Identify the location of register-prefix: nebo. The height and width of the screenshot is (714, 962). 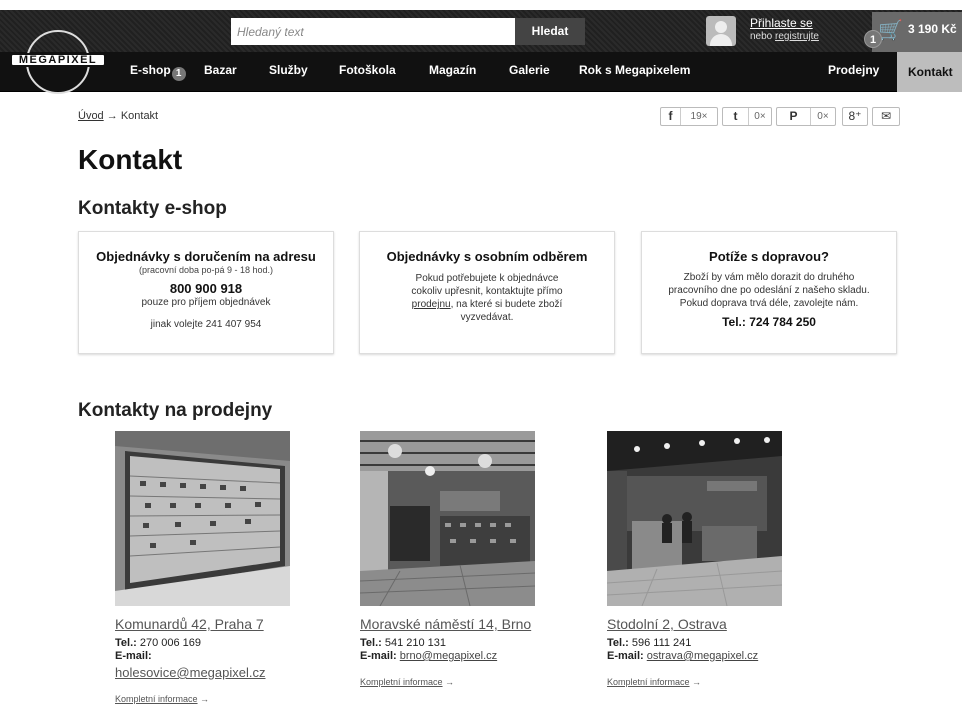
(763, 36).